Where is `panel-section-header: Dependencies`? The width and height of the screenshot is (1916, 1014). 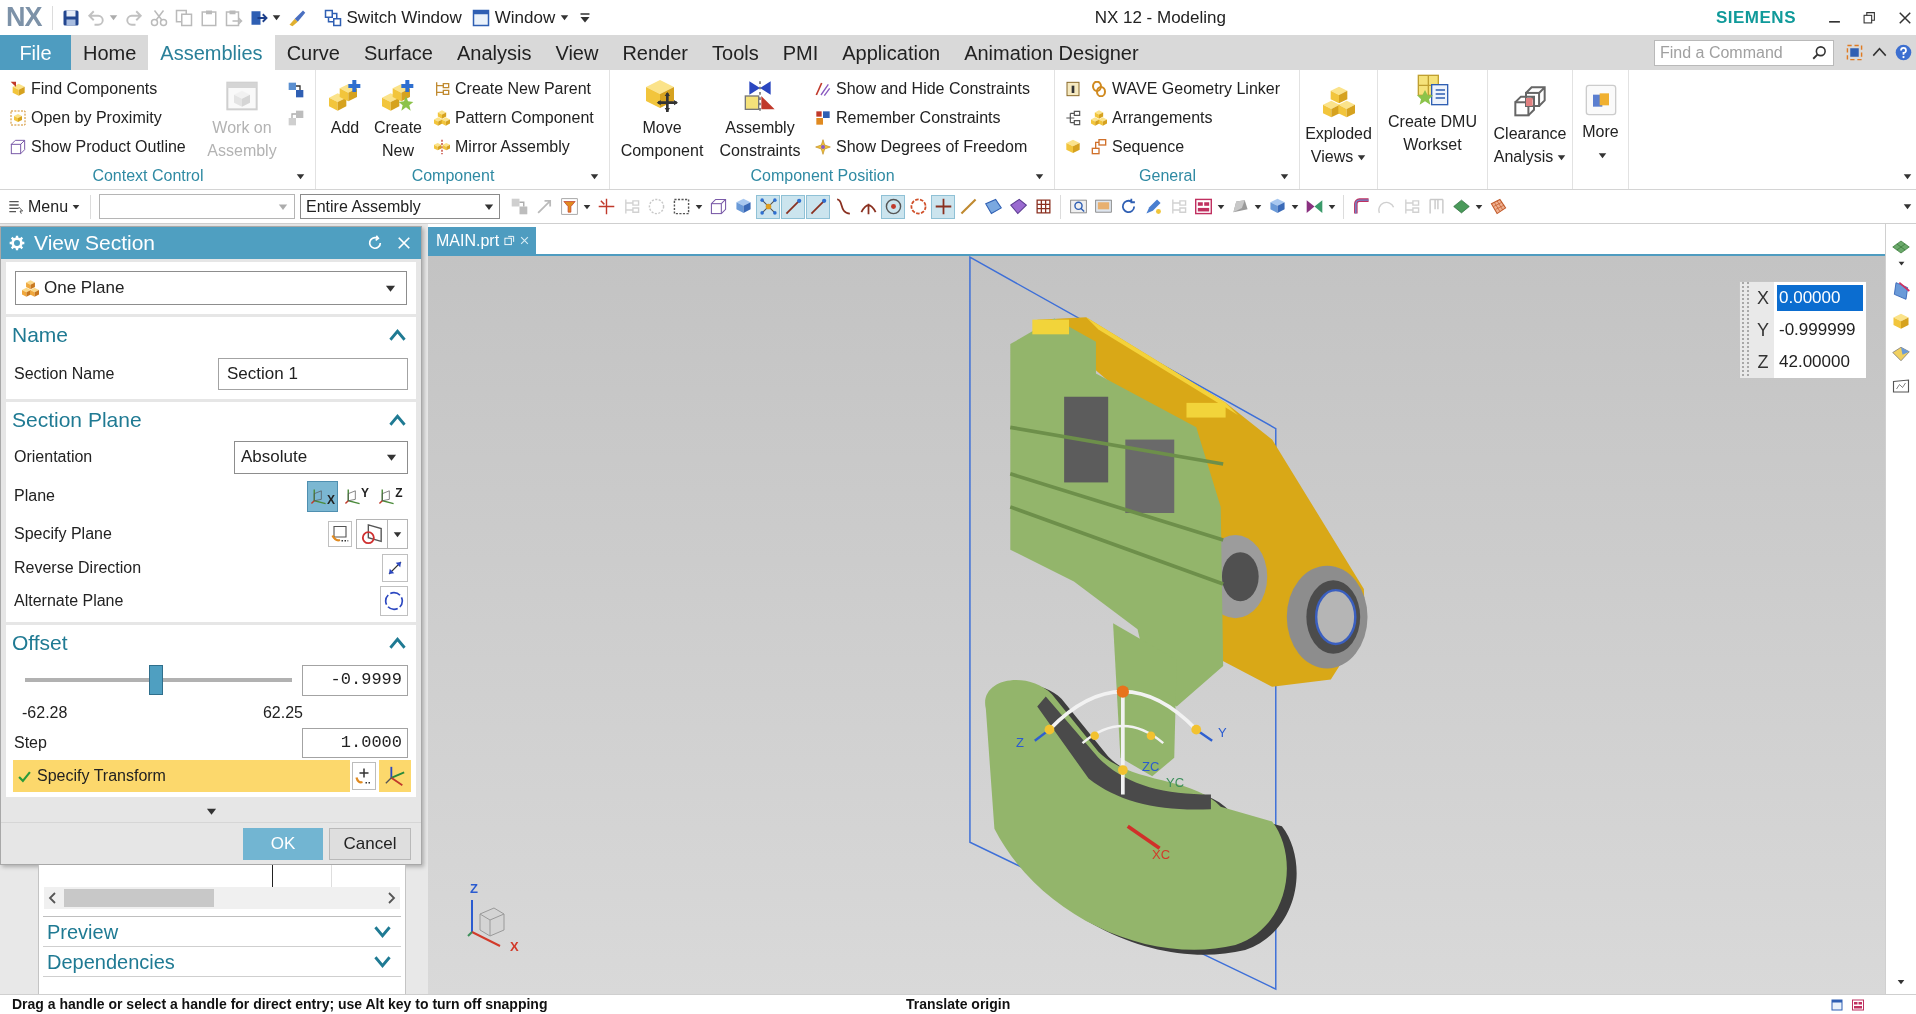
panel-section-header: Dependencies is located at coordinates (222, 962).